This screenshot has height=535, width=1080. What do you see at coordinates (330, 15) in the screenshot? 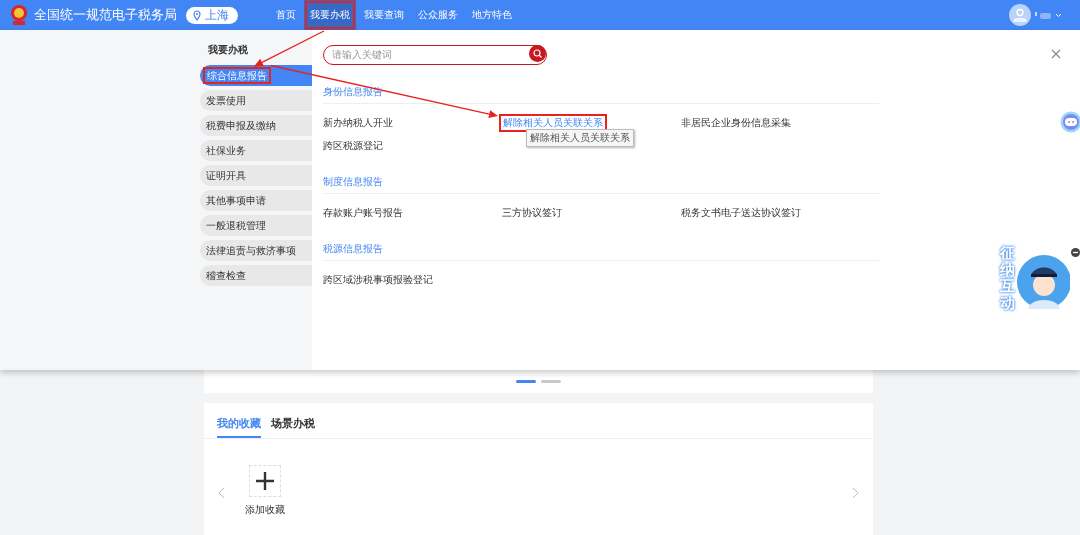
I see `nav-tab: 我要办税` at bounding box center [330, 15].